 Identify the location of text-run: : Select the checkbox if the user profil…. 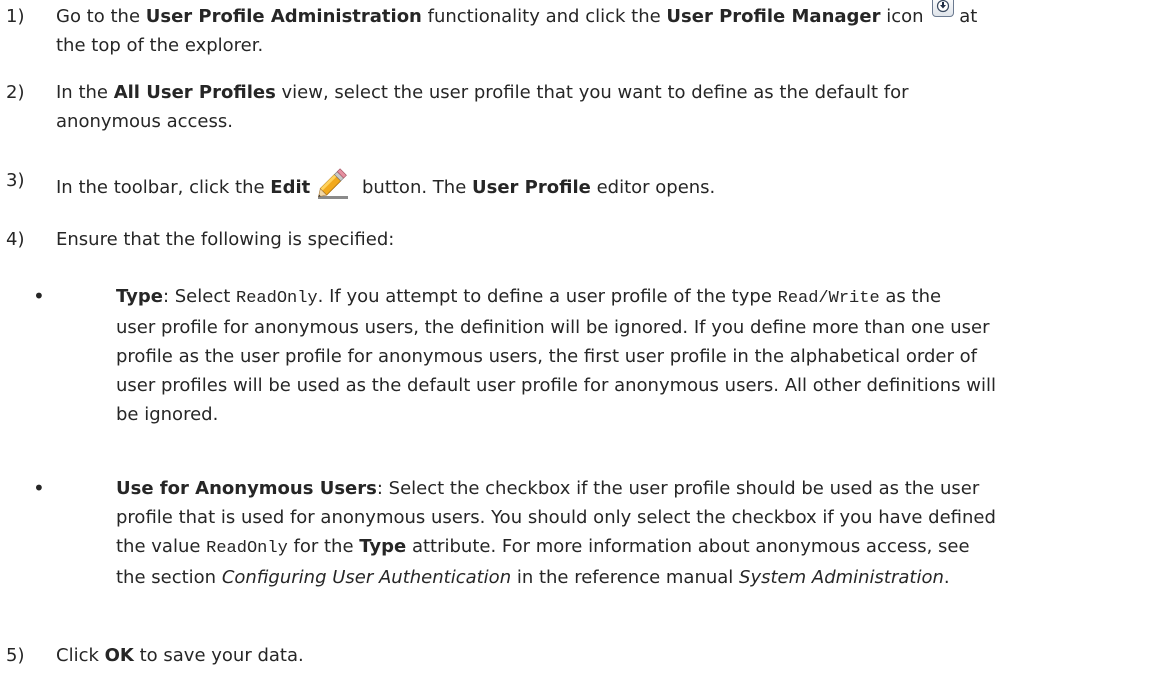
(678, 488).